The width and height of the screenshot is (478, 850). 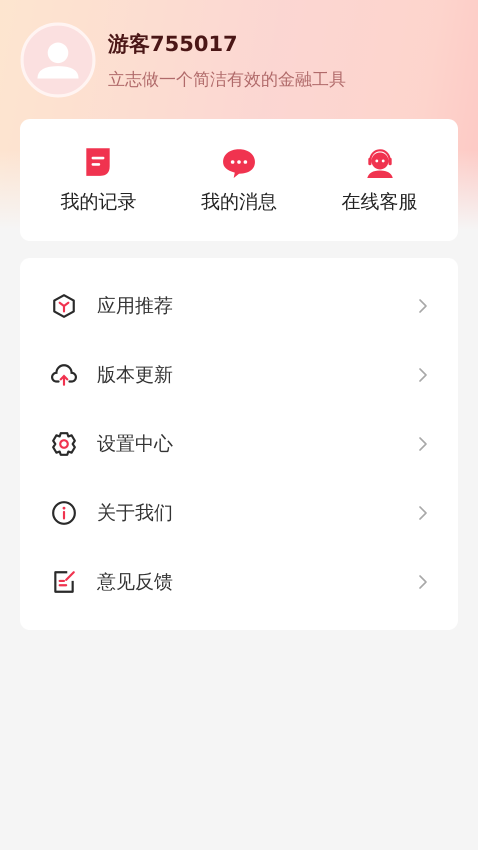 What do you see at coordinates (64, 581) in the screenshot?
I see `edit-note-icon` at bounding box center [64, 581].